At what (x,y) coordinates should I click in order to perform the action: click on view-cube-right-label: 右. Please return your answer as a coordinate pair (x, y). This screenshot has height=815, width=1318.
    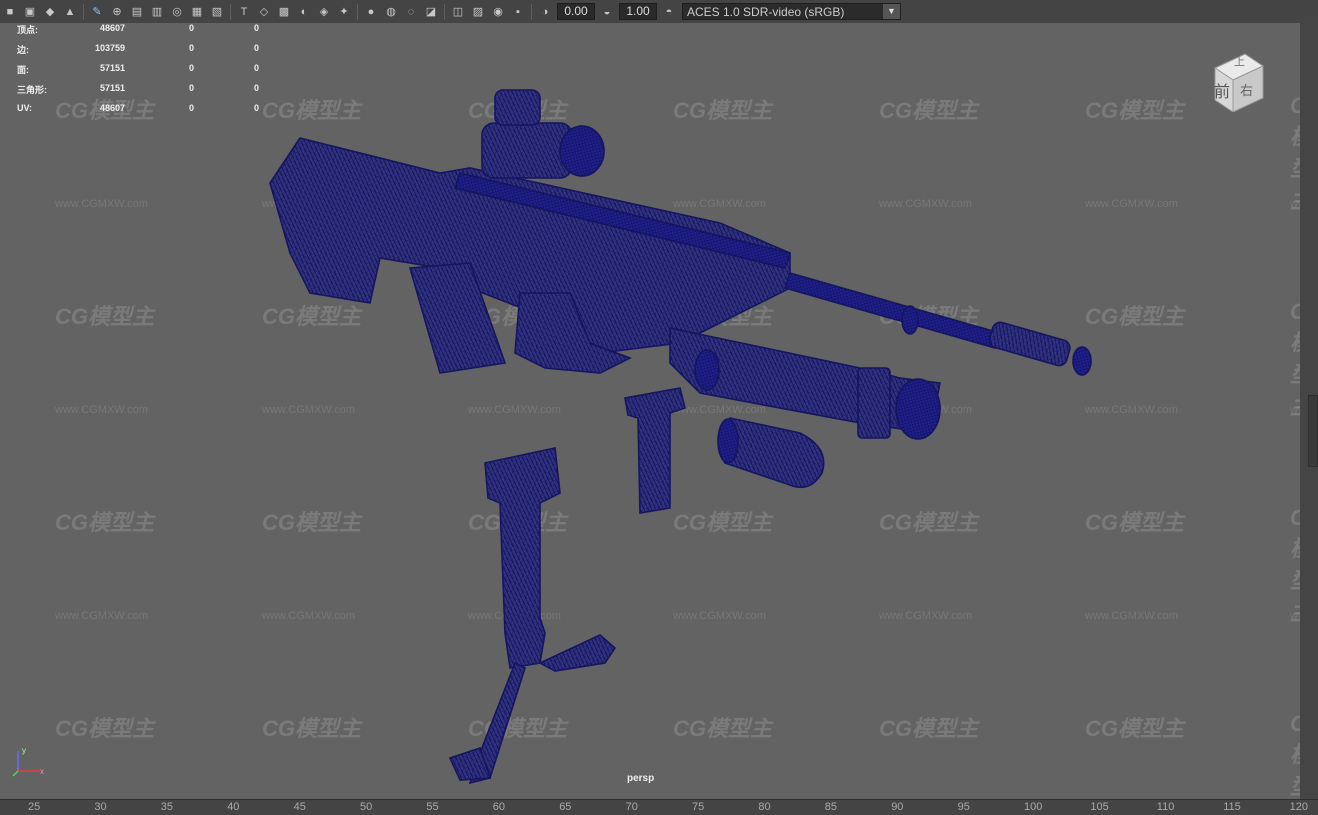
    Looking at the image, I should click on (1246, 89).